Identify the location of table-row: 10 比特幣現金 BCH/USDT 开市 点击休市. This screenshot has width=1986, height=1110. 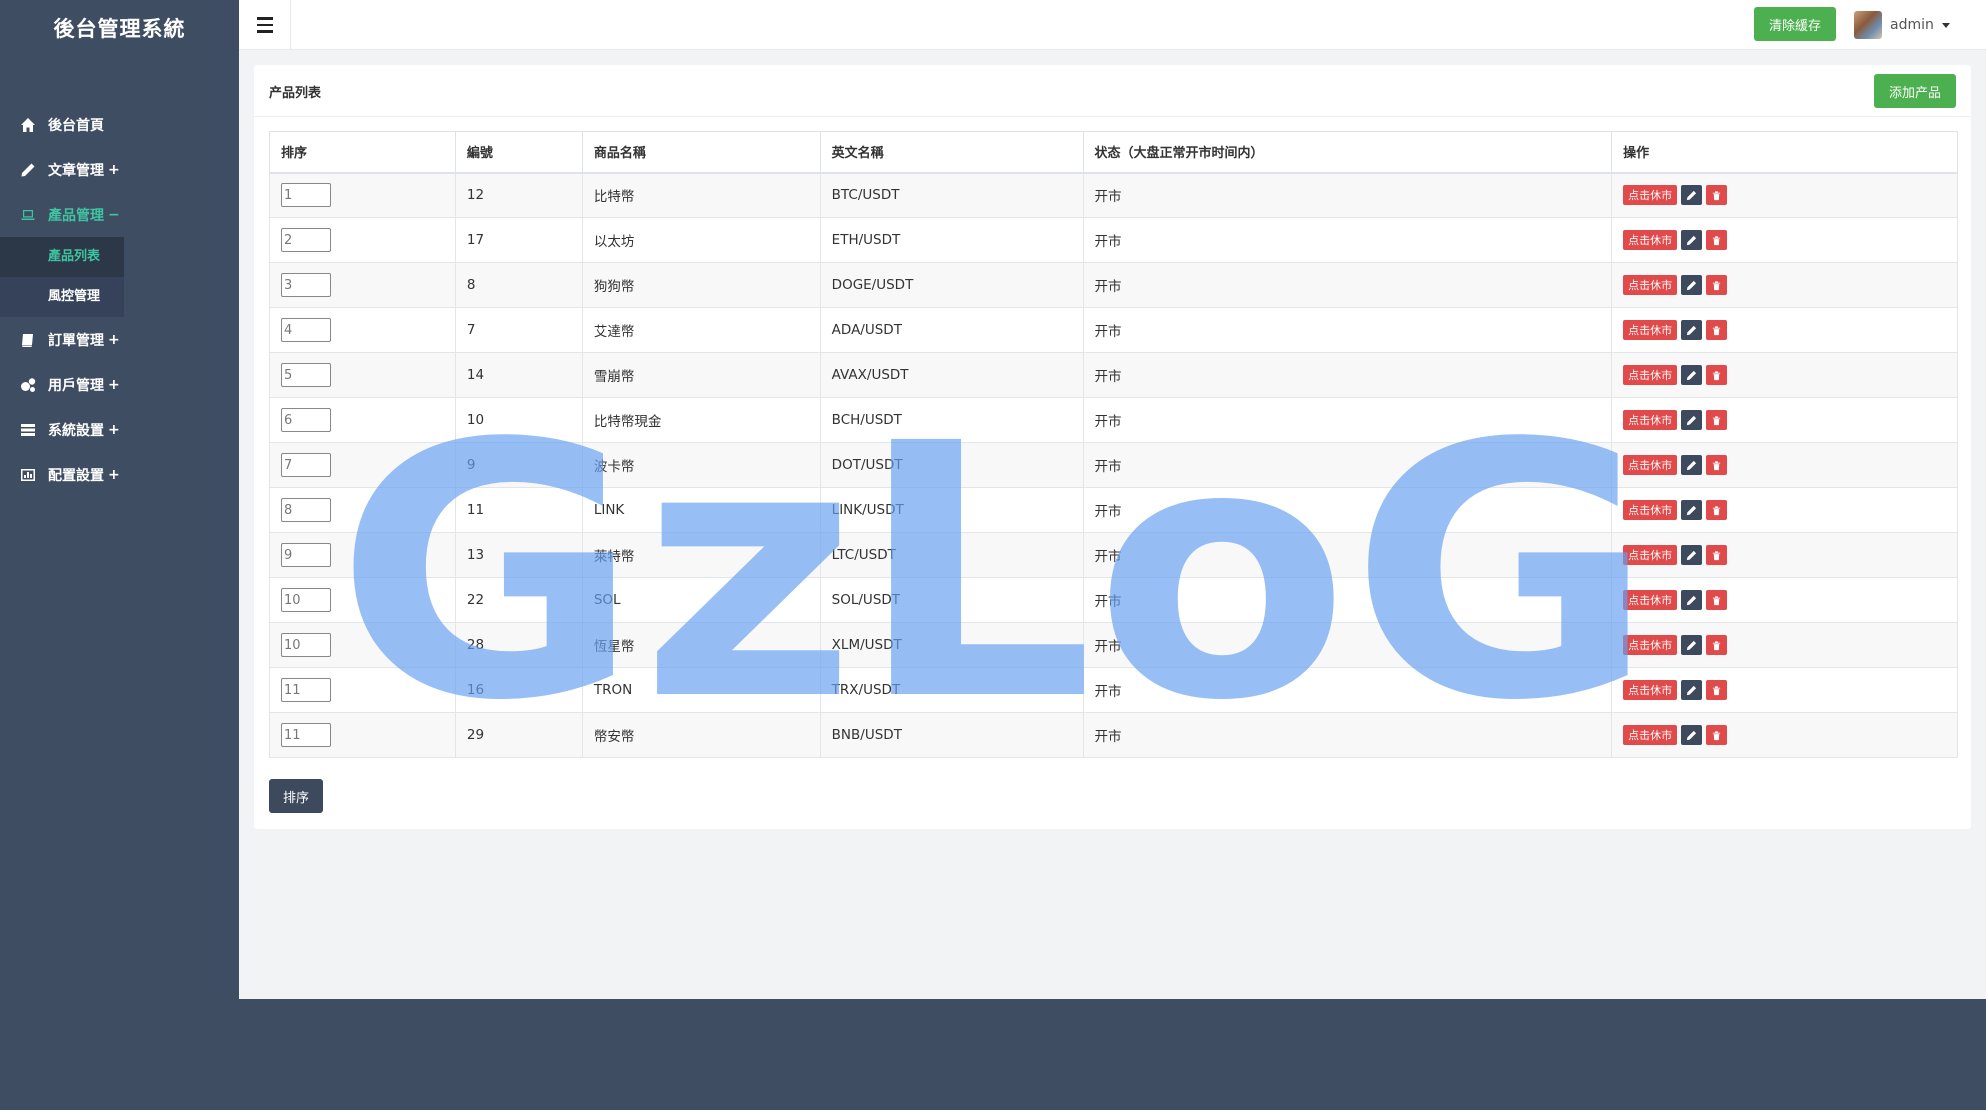
(1113, 420).